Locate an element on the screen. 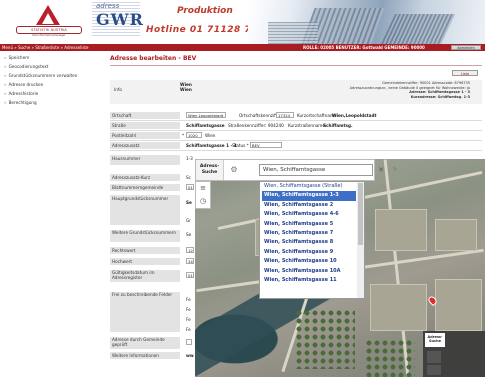 This screenshot has height=377, width=485. suggestion-item: Wien, Schiffamtsgasse 1-3 is located at coordinates (309, 196).